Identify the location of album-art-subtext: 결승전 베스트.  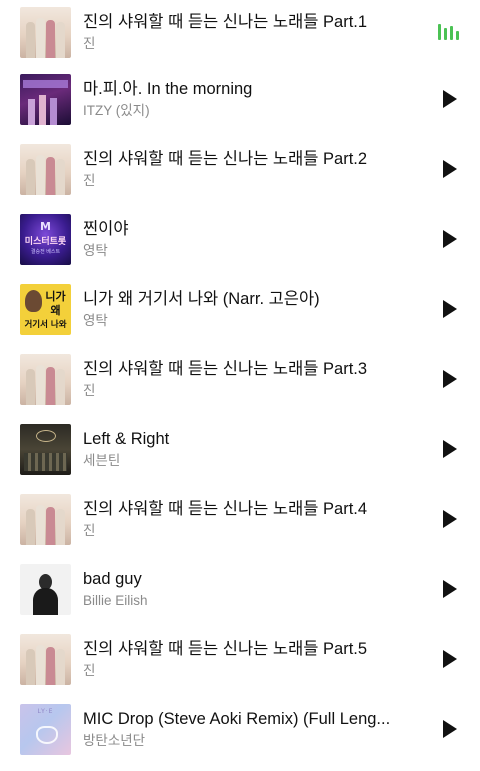
(45, 251).